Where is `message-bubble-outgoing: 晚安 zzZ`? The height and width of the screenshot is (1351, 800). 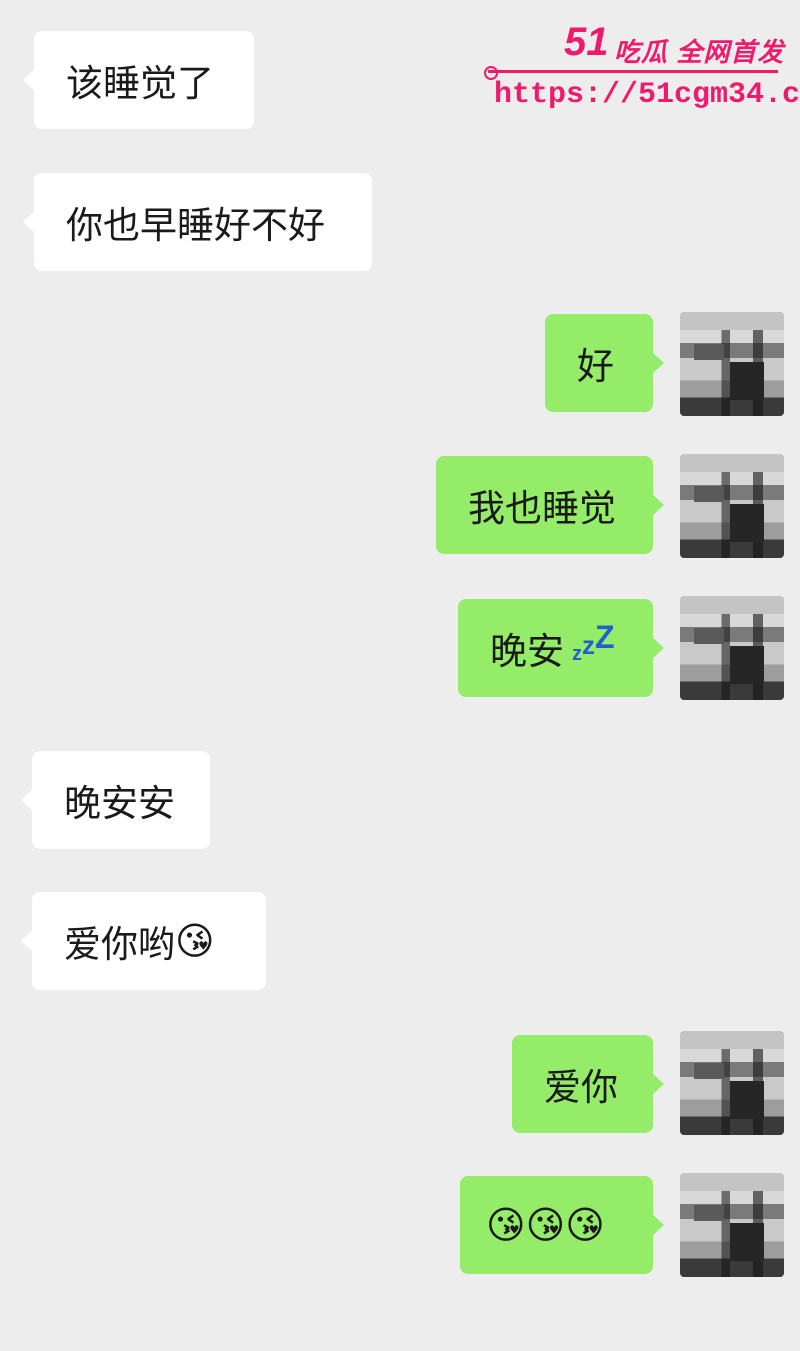 message-bubble-outgoing: 晚安 zzZ is located at coordinates (561, 648).